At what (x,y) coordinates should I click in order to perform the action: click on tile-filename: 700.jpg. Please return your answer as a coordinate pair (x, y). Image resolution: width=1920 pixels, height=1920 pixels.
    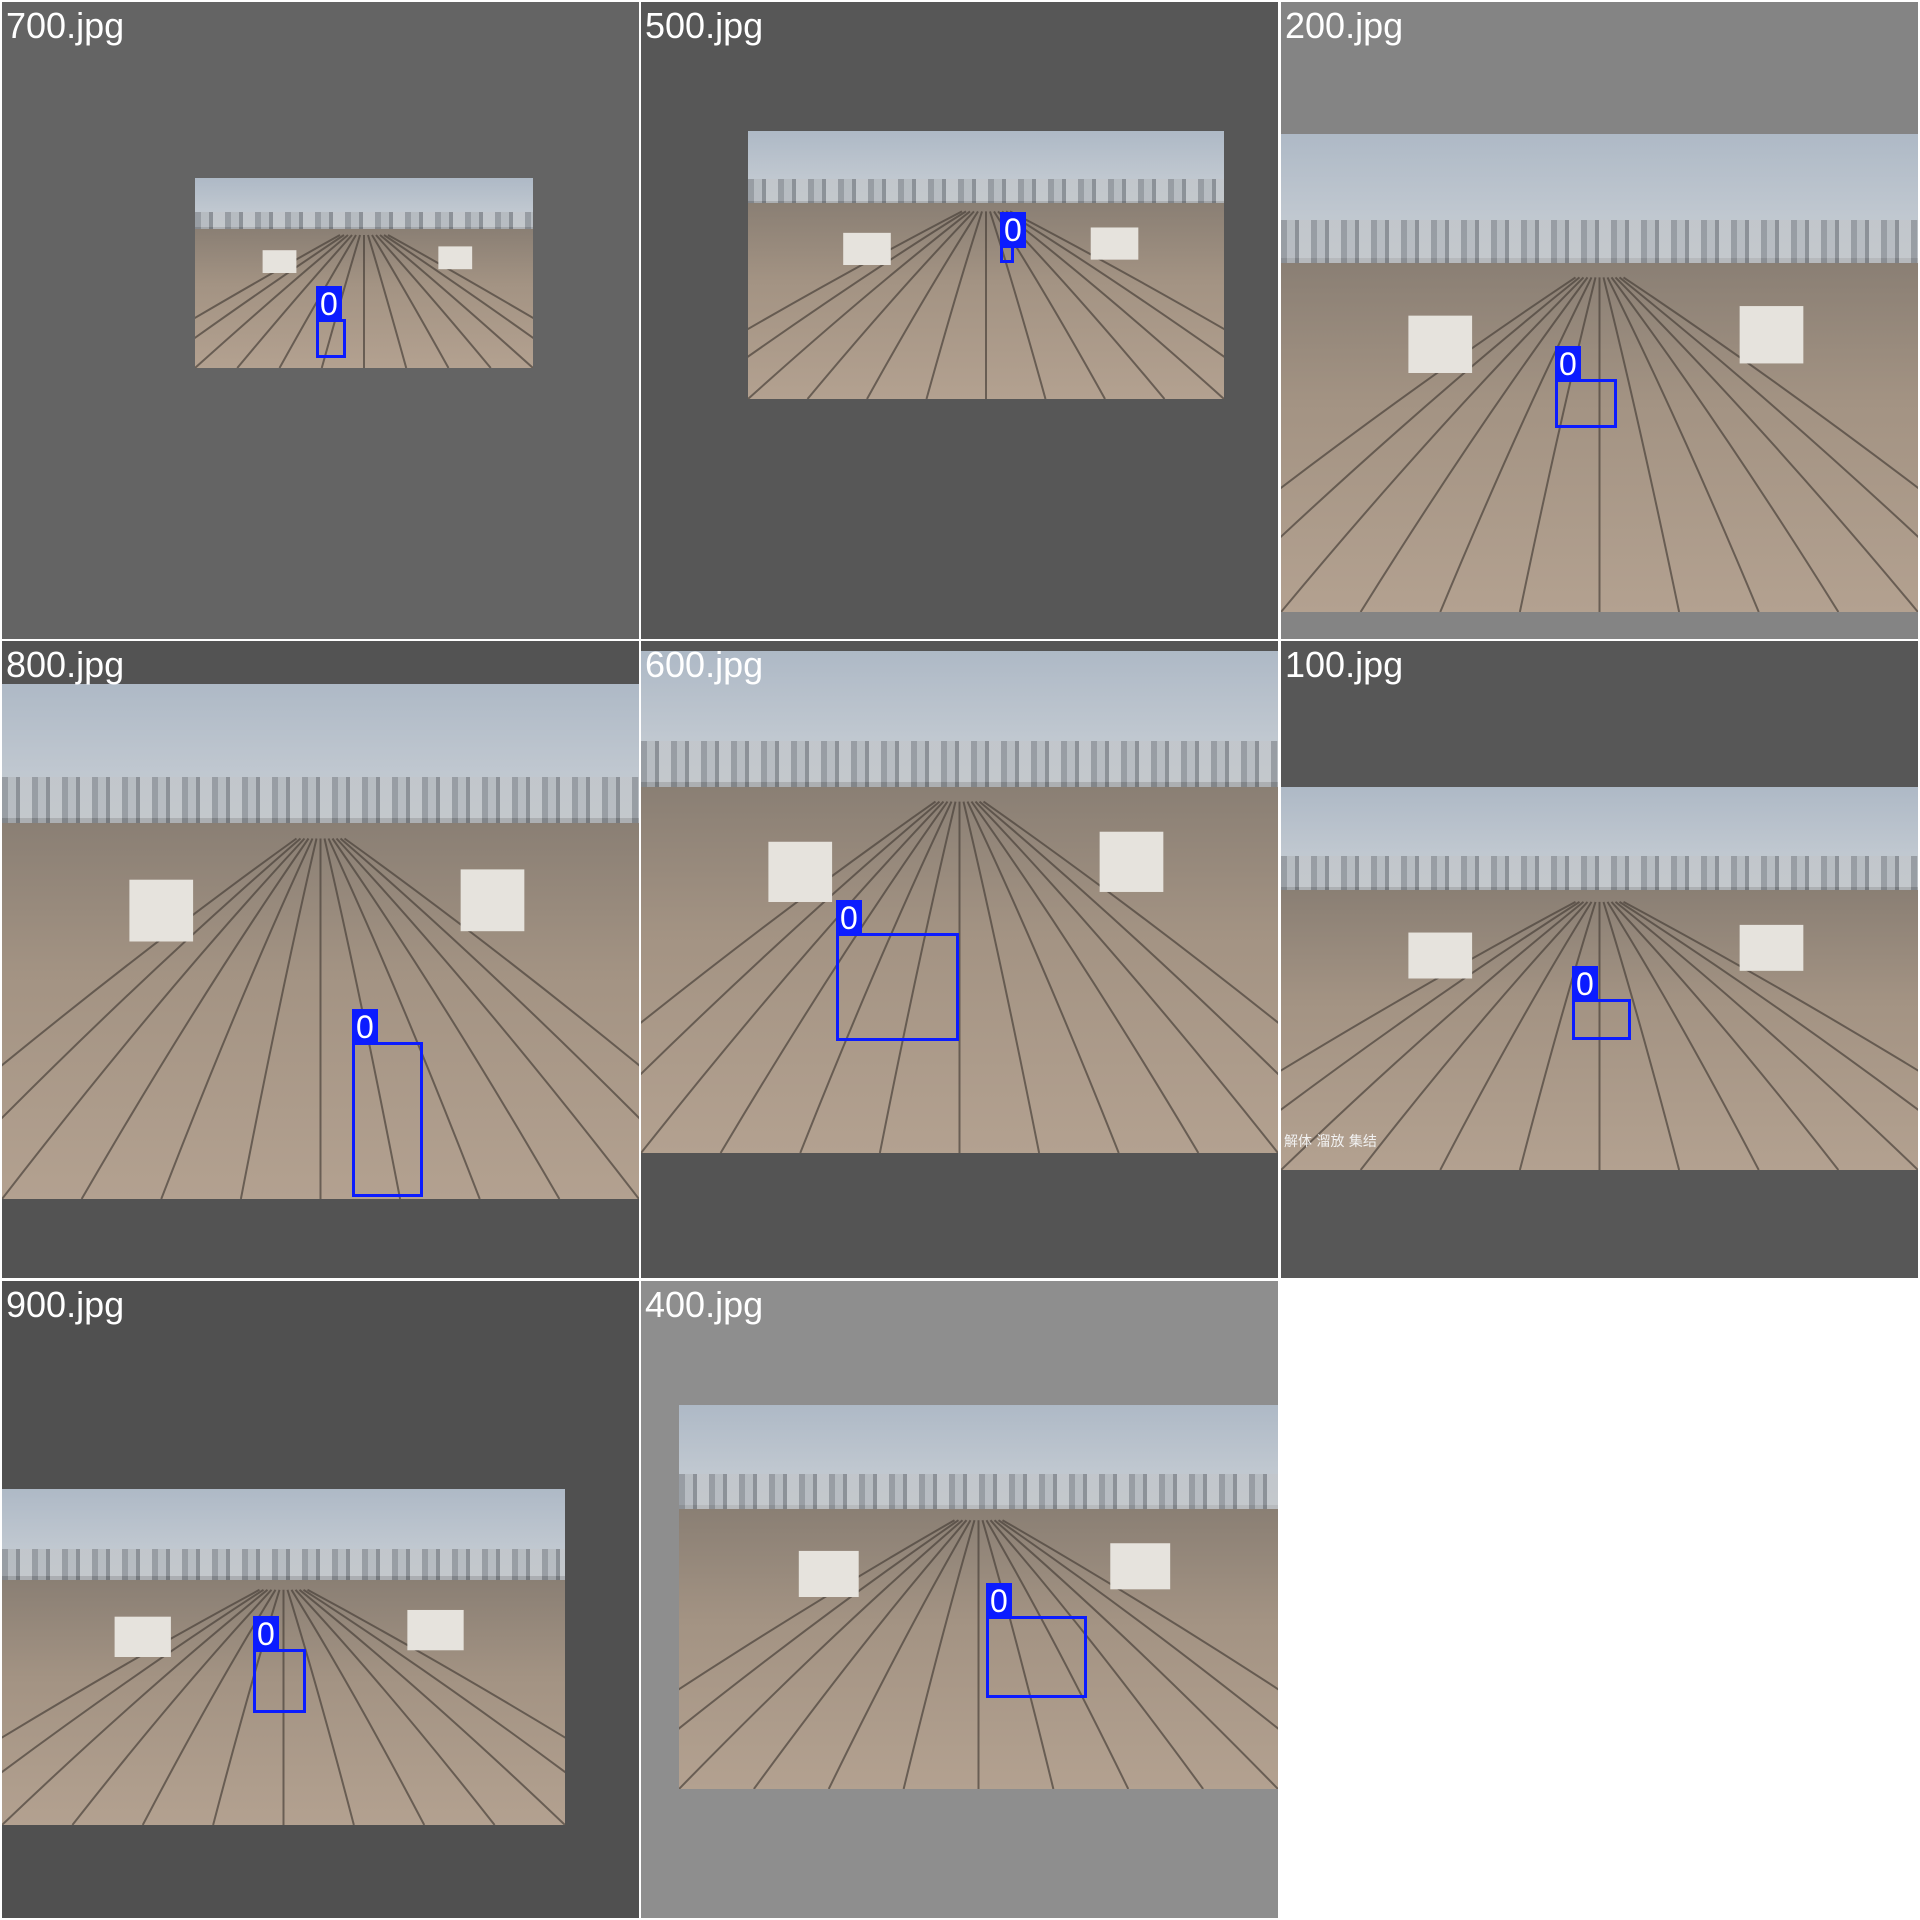
    Looking at the image, I should click on (65, 25).